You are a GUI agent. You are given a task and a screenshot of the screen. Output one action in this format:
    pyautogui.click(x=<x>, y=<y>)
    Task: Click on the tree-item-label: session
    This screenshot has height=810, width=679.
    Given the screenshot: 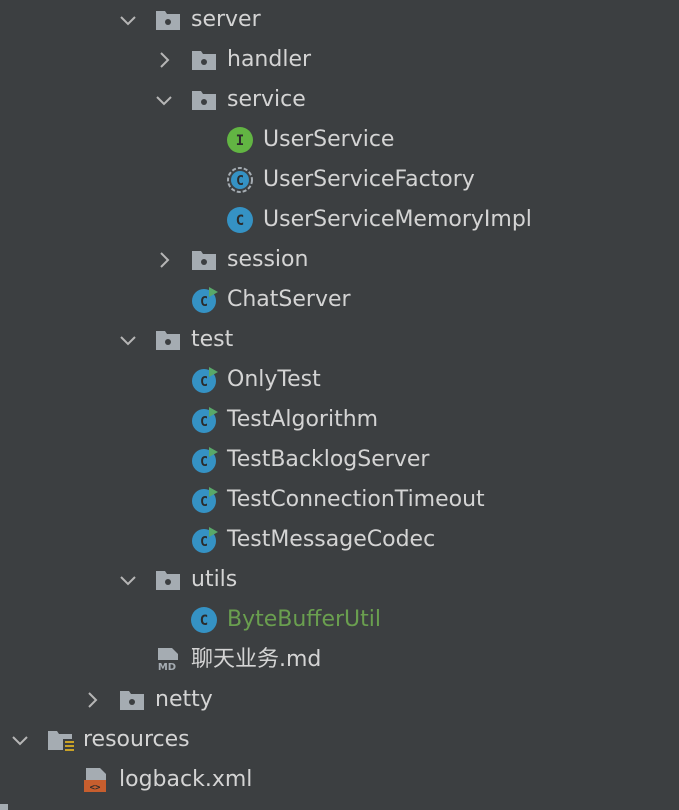 What is the action you would take?
    pyautogui.click(x=268, y=259)
    